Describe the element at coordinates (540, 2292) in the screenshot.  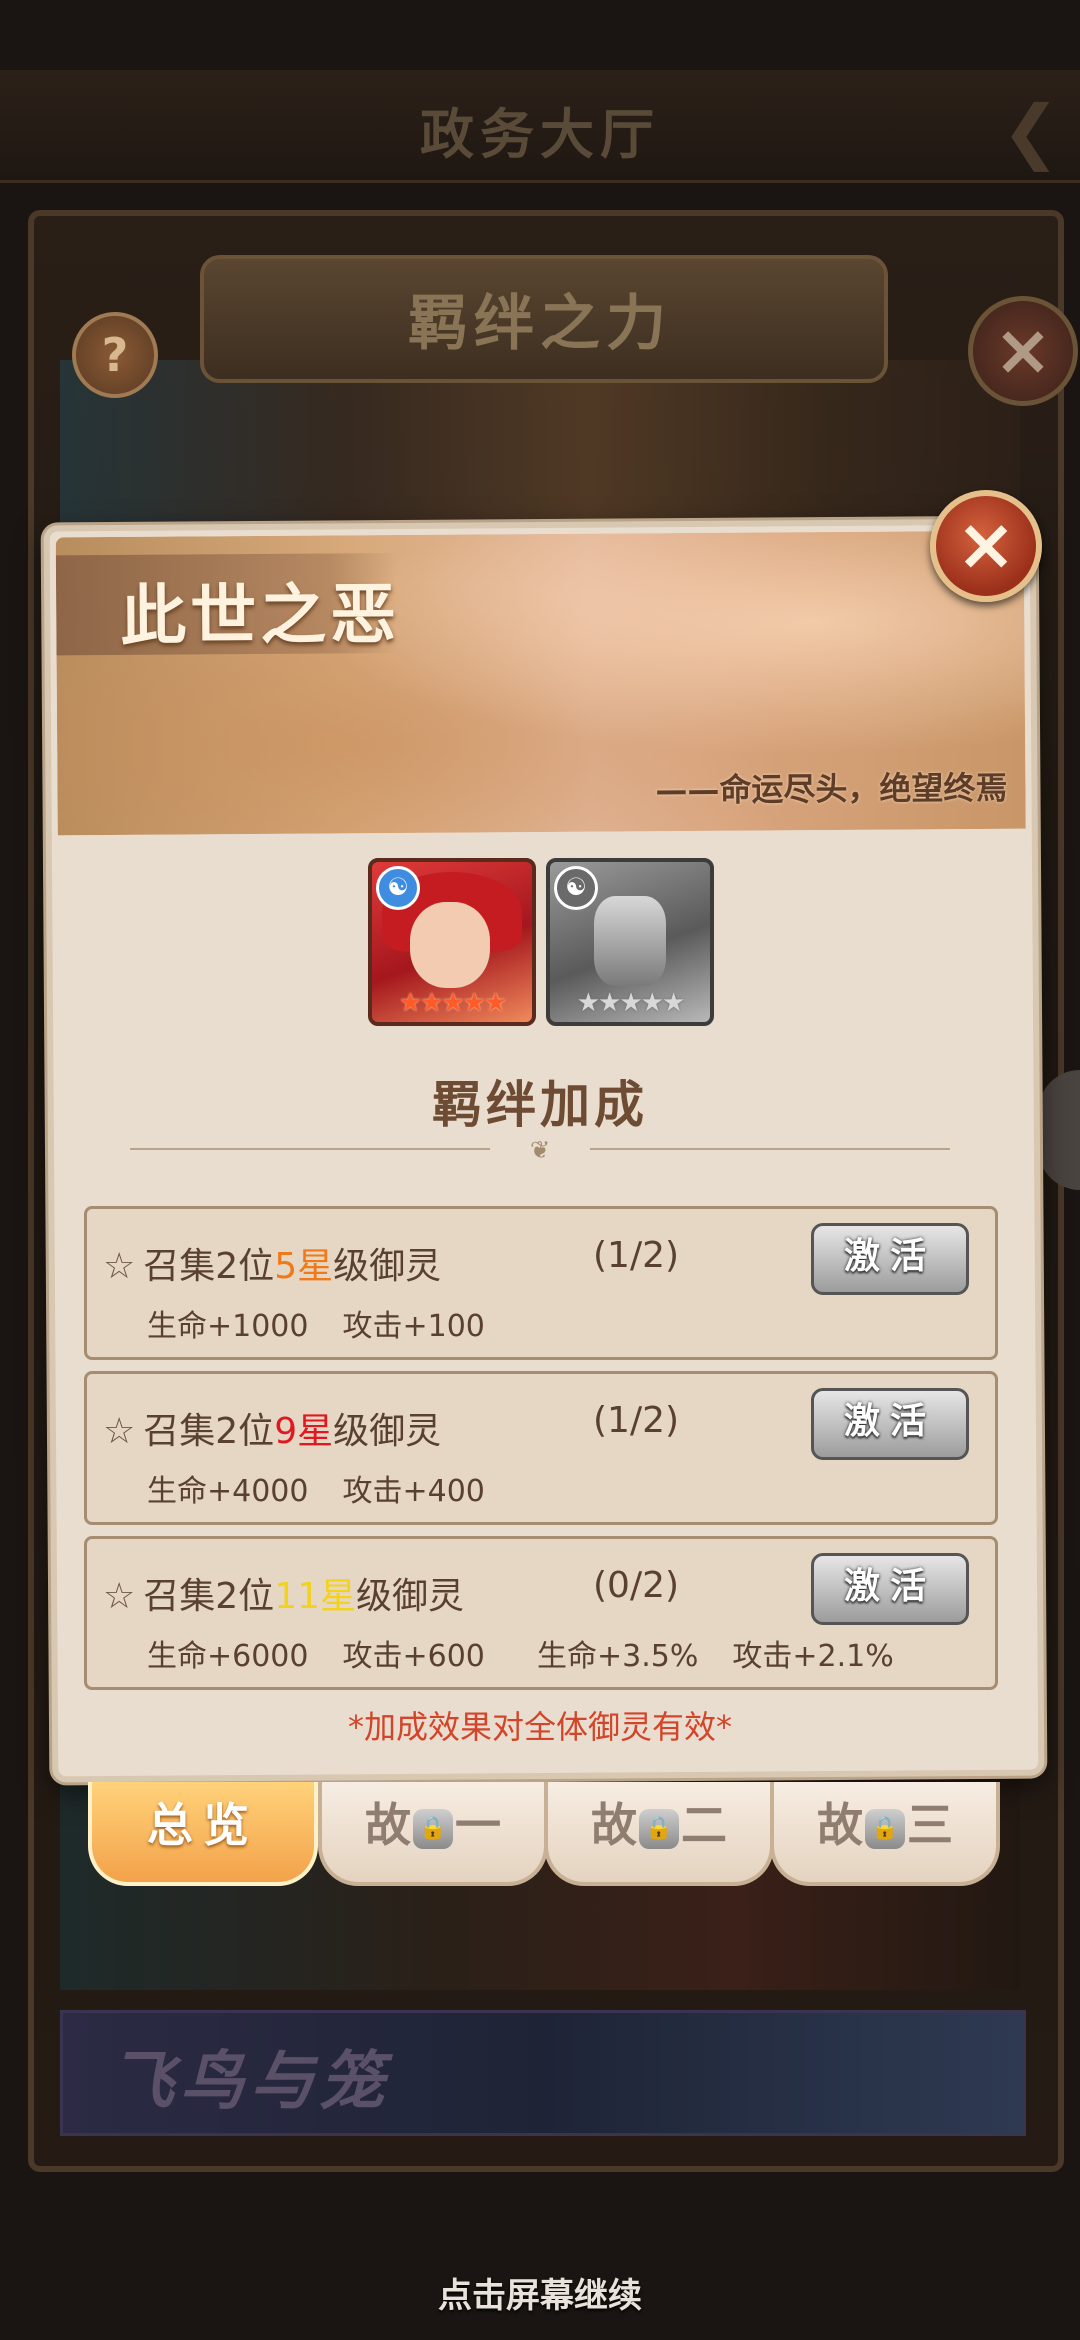
I see `tap-to-continue: 点击屏幕继续` at that location.